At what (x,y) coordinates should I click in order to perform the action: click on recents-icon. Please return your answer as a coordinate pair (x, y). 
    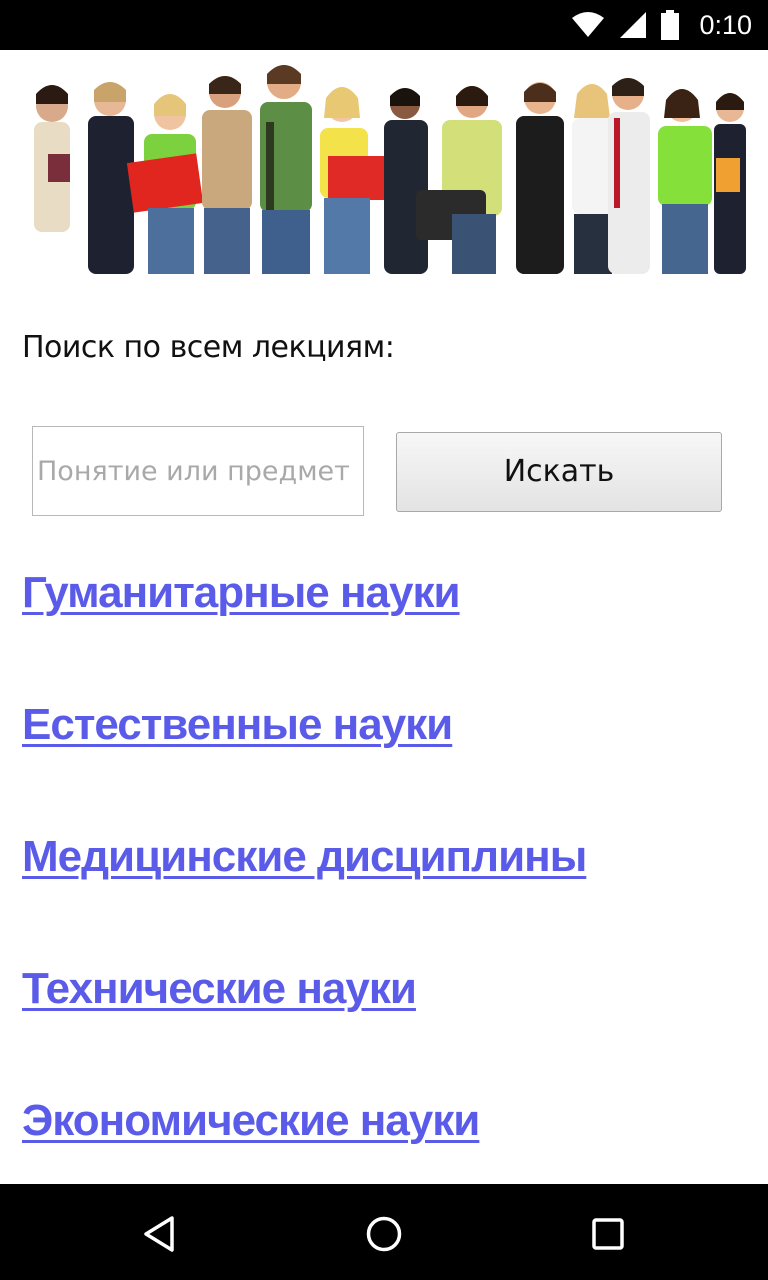
    Looking at the image, I should click on (608, 1234).